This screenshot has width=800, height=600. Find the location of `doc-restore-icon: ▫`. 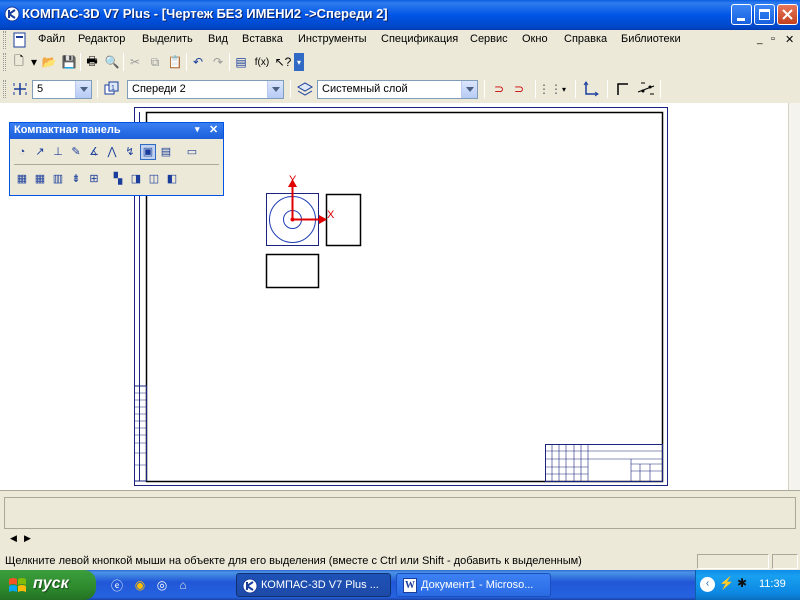

doc-restore-icon: ▫ is located at coordinates (773, 39).